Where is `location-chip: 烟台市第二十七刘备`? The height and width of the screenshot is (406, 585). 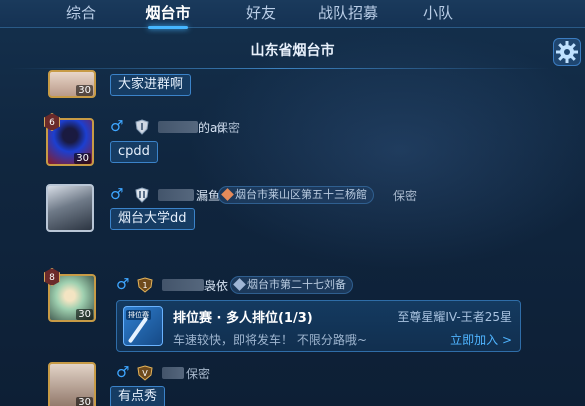 location-chip: 烟台市第二十七刘备 is located at coordinates (291, 285).